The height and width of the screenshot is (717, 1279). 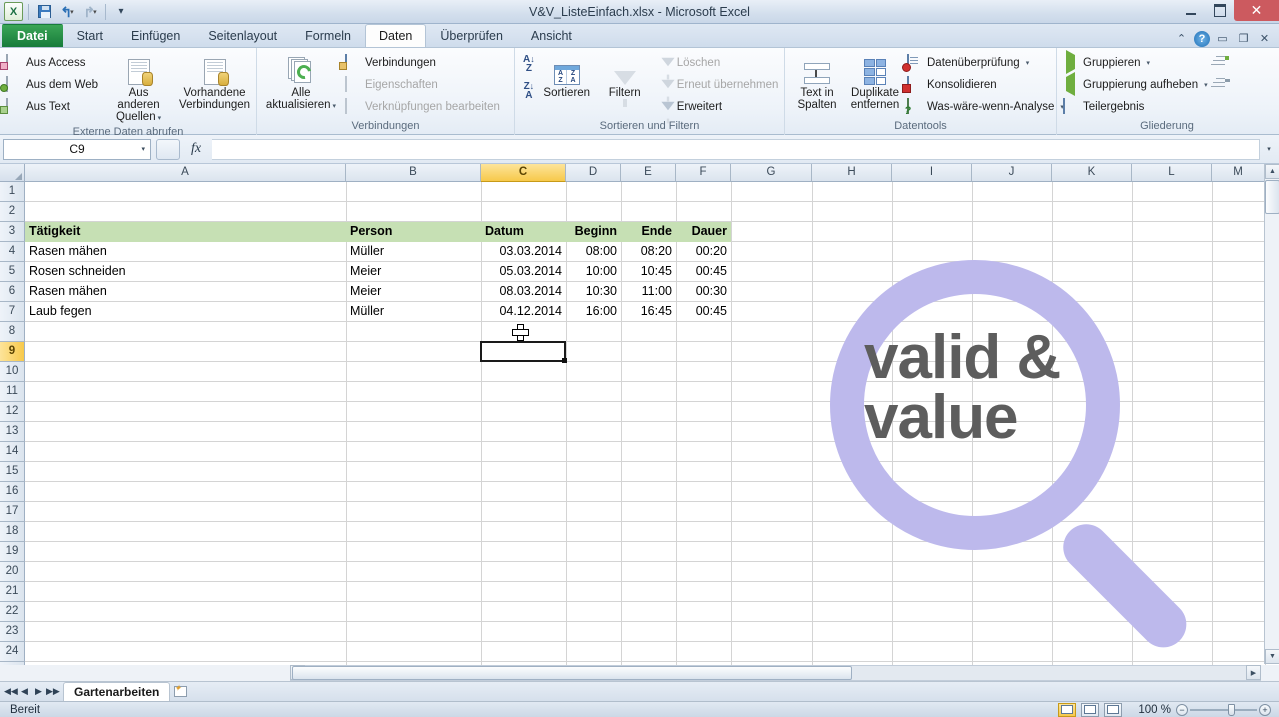 I want to click on gruppierung-aufheben-button: Gruppierung aufheben ▾, so click(x=1141, y=83).